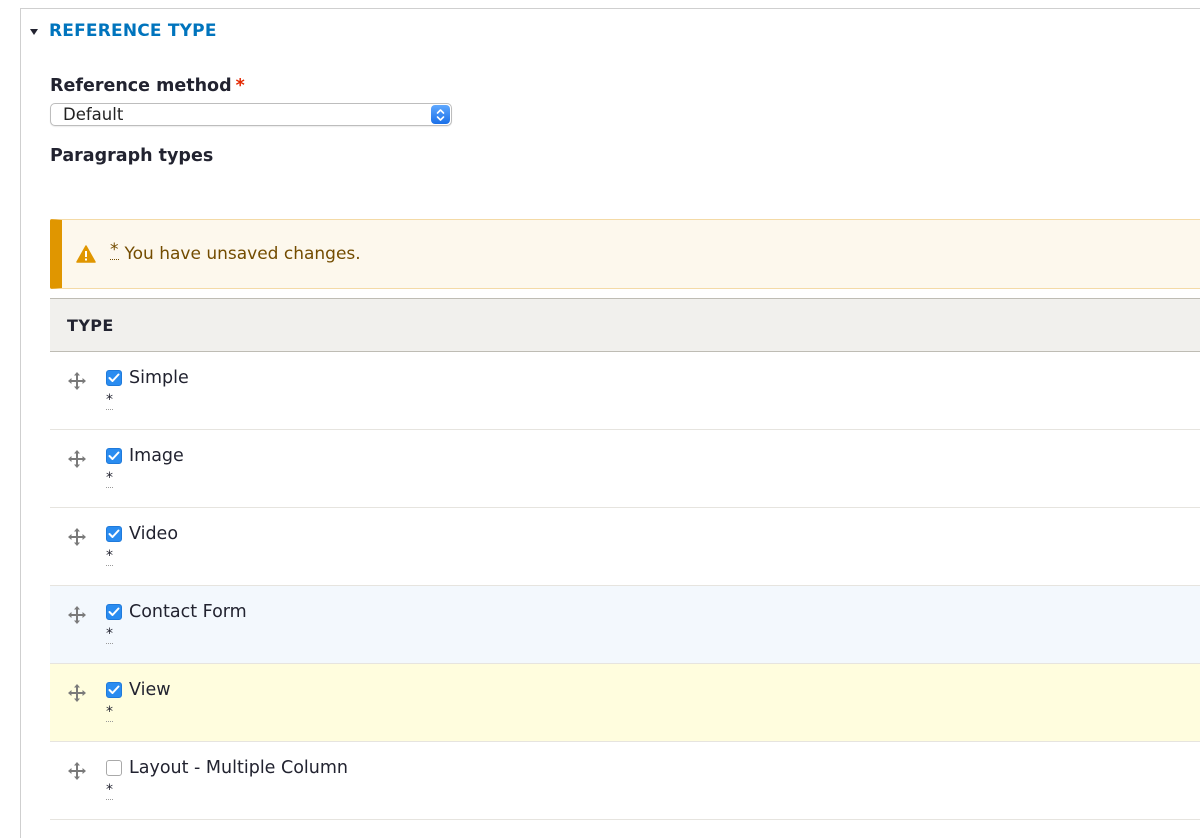  What do you see at coordinates (114, 250) in the screenshot?
I see `warning-marker: *` at bounding box center [114, 250].